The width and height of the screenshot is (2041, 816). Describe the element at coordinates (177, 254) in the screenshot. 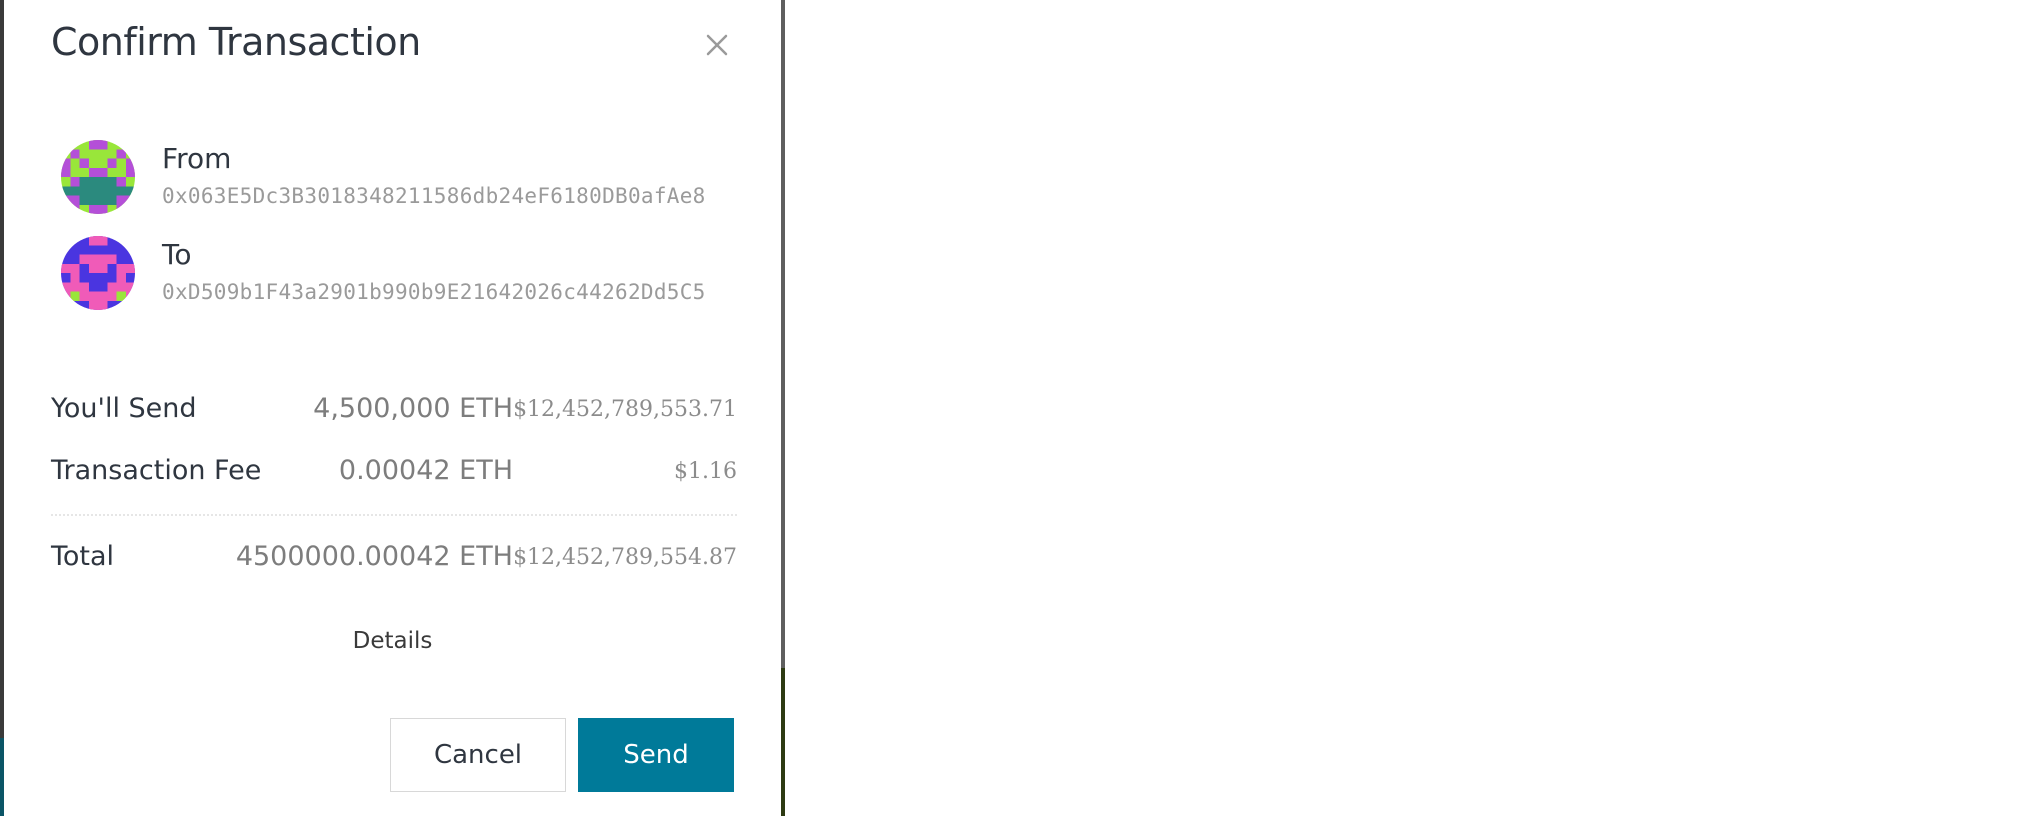

I see `to-label: To` at that location.